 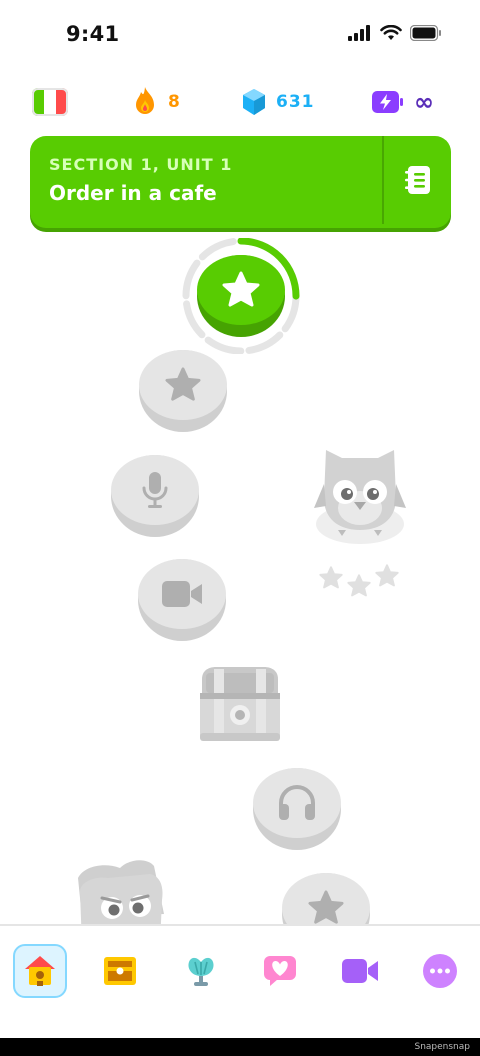 I want to click on guidebook-button, so click(x=417, y=180).